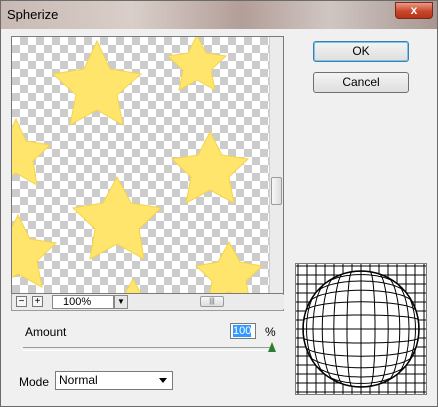 The image size is (438, 407). I want to click on zoom-dropdown-button: ▼, so click(121, 302).